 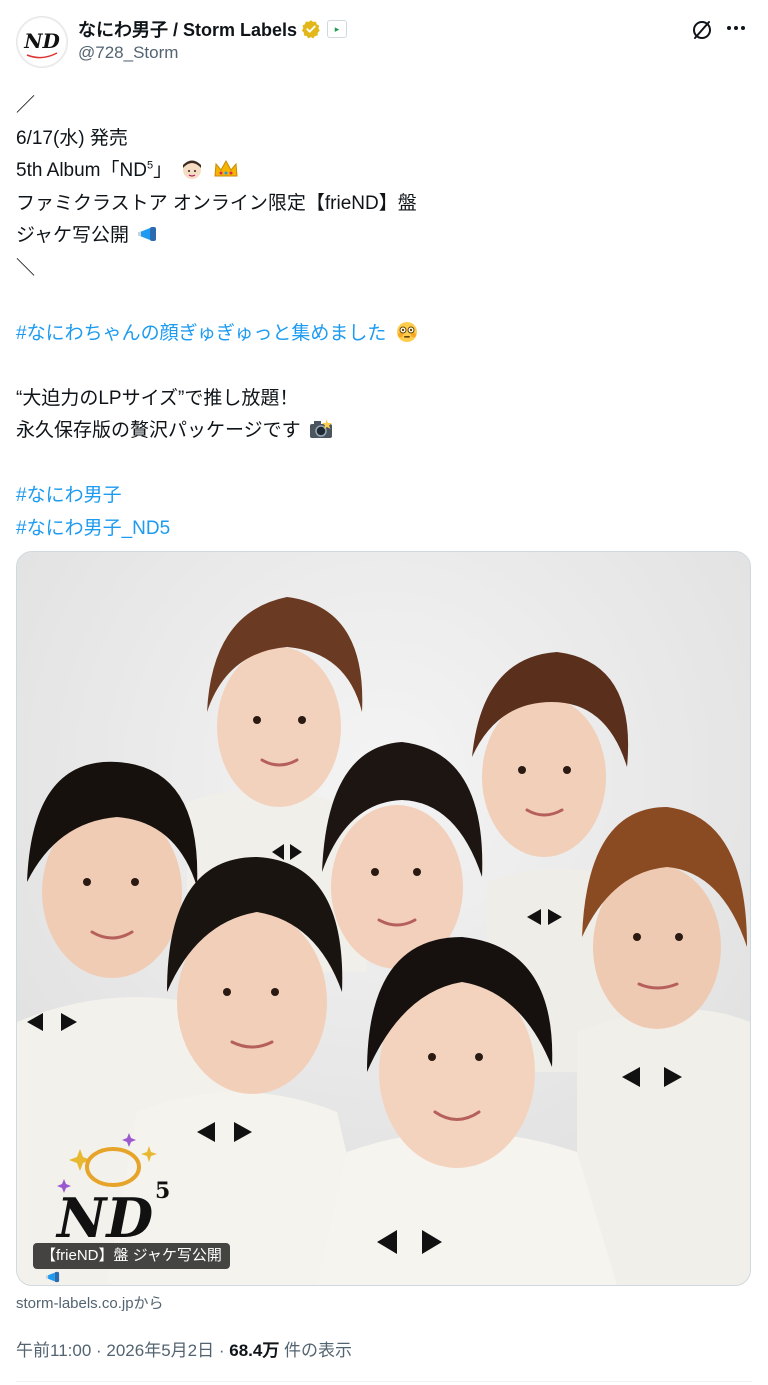 I want to click on flushed-face-emoji-icon, so click(x=406, y=331).